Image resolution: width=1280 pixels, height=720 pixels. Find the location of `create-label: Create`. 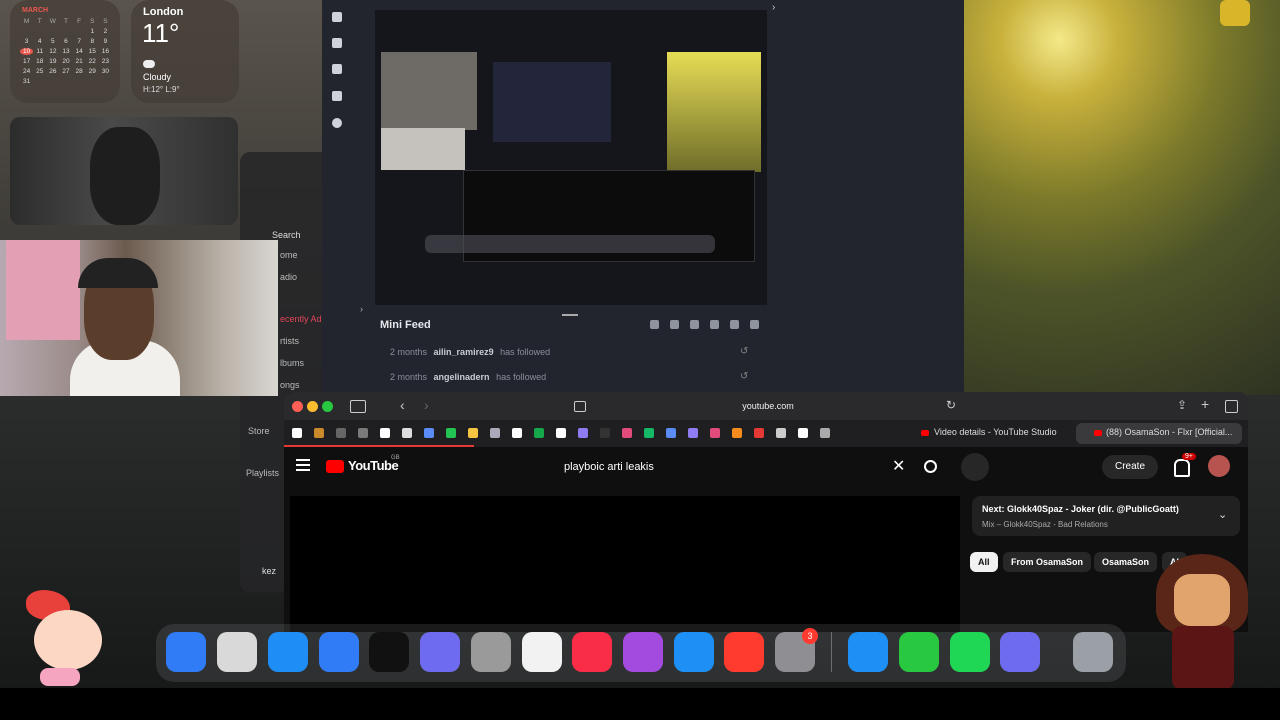

create-label: Create is located at coordinates (1129, 466).